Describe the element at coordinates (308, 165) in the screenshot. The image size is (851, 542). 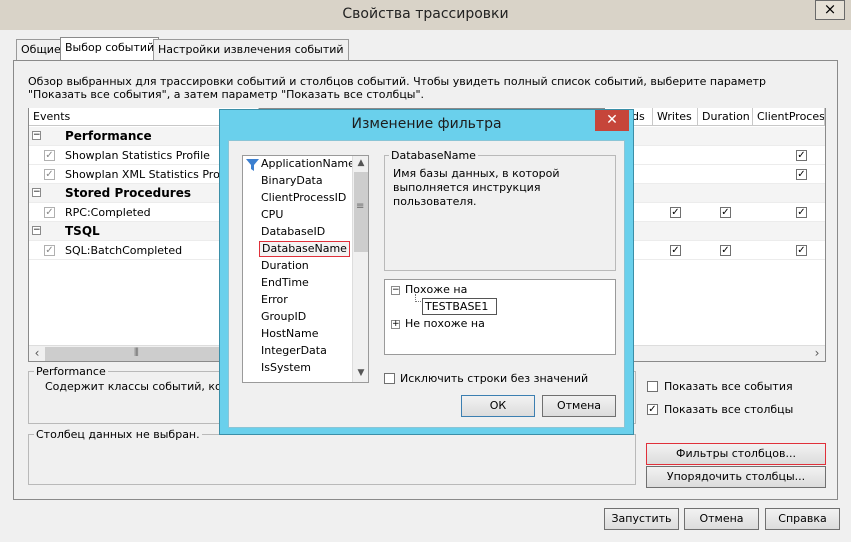
I see `column-item-applicationname: ApplicationName` at that location.